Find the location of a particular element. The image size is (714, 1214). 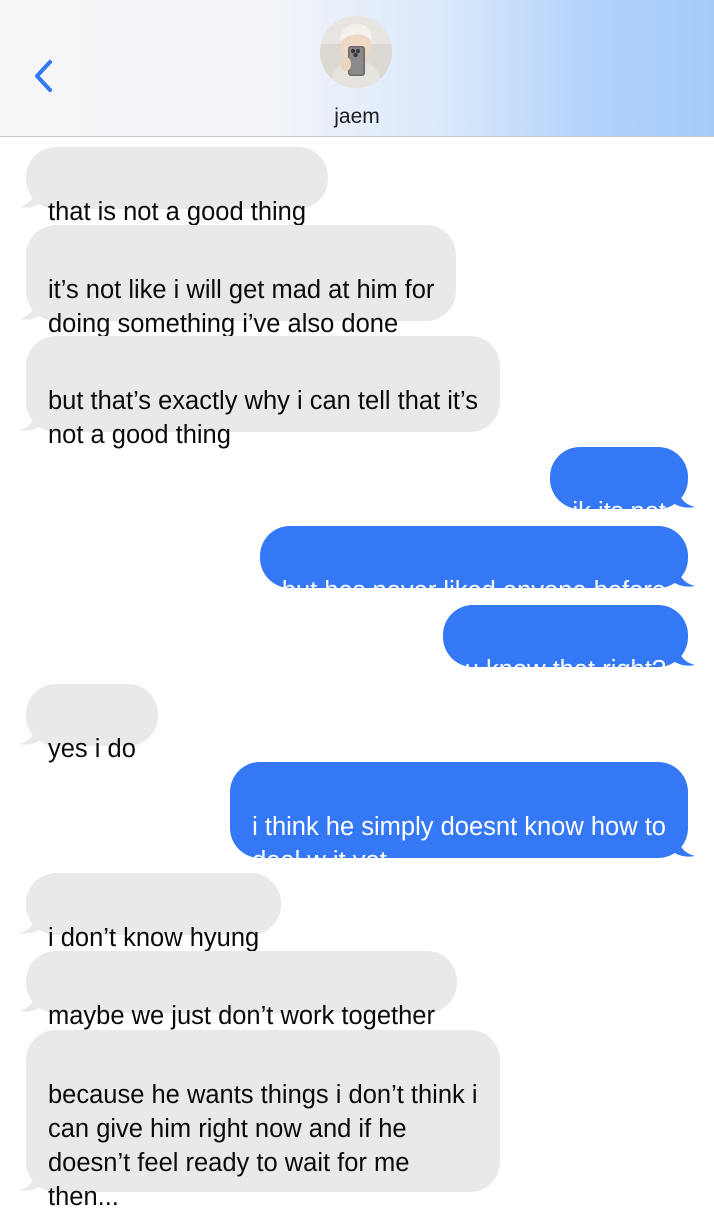

conversation-header: jaem is located at coordinates (357, 68).